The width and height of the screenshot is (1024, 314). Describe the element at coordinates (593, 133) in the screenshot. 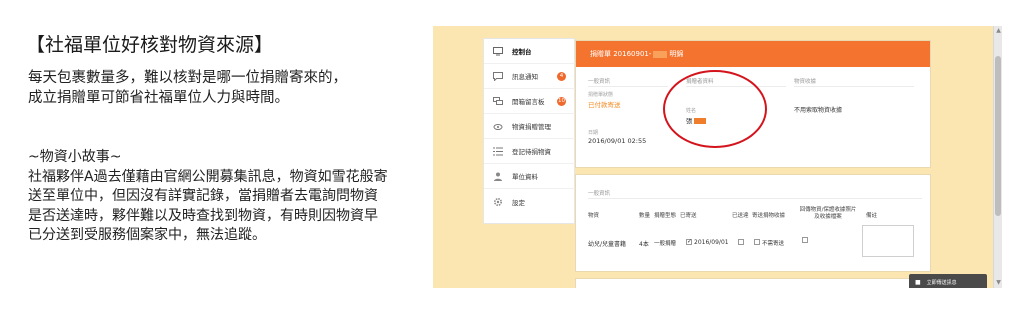

I see `date-label: 日期` at that location.